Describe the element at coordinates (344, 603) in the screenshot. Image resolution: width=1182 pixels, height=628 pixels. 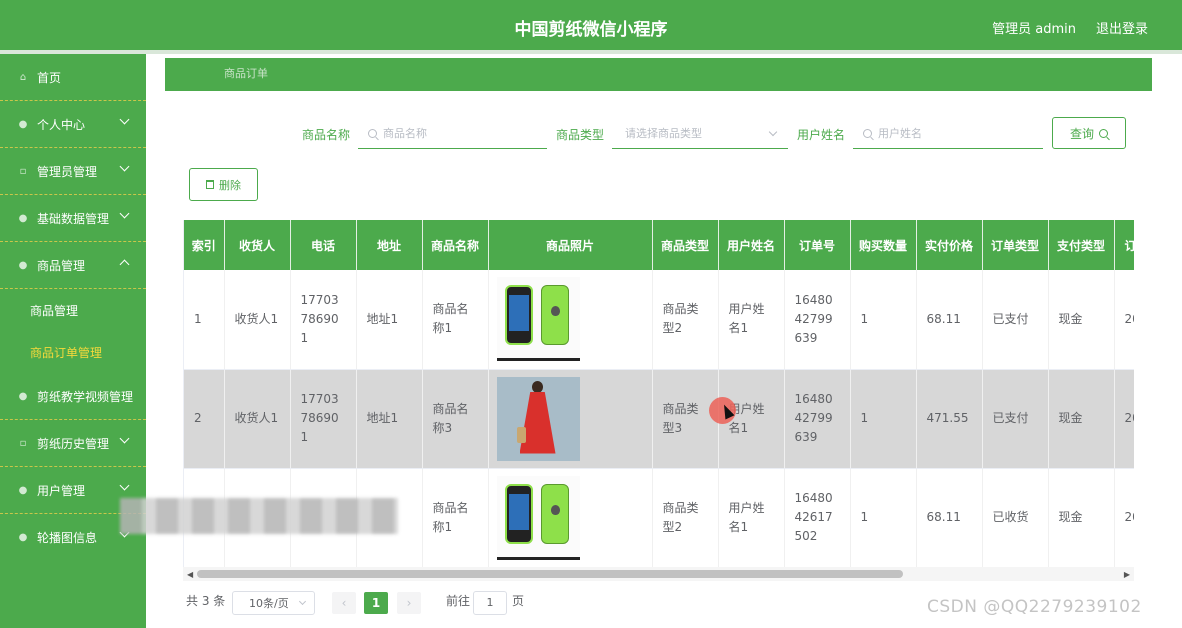
I see `prev-page-button: ‹` at that location.